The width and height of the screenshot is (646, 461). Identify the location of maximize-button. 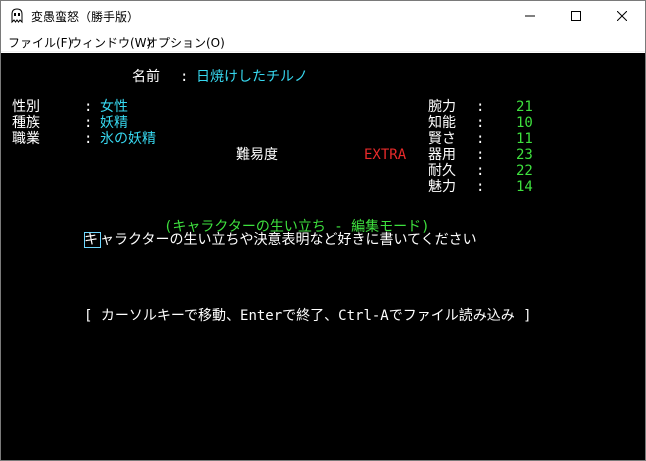
(576, 16).